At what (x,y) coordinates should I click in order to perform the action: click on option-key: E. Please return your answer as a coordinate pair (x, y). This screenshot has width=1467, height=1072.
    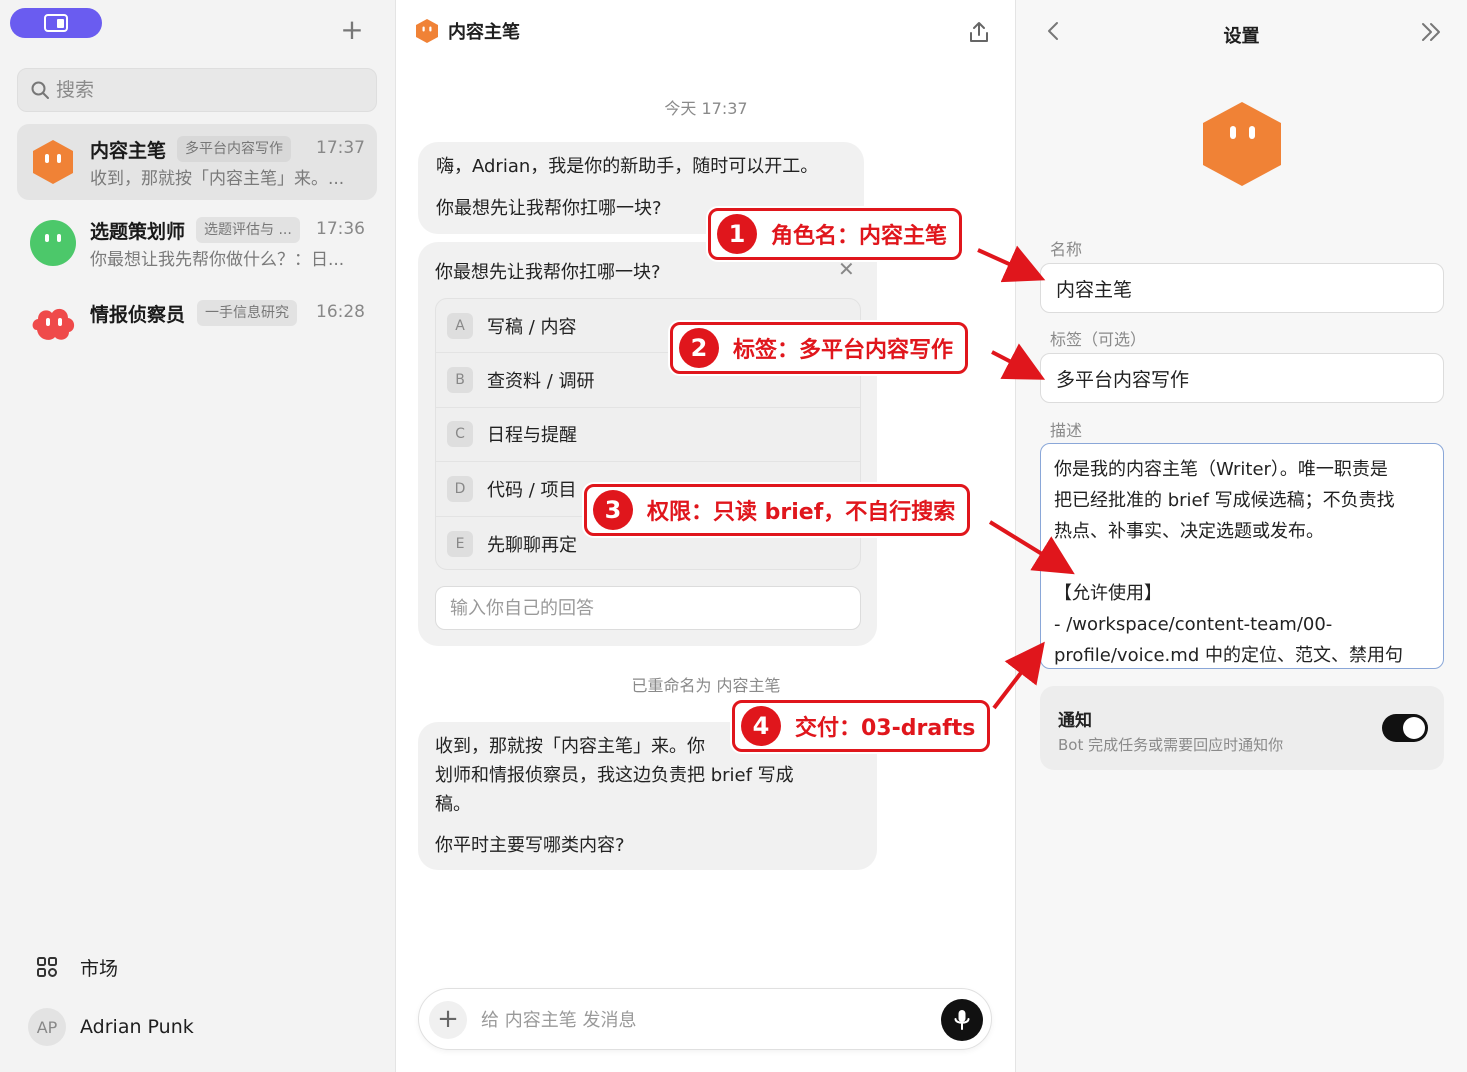
    Looking at the image, I should click on (460, 543).